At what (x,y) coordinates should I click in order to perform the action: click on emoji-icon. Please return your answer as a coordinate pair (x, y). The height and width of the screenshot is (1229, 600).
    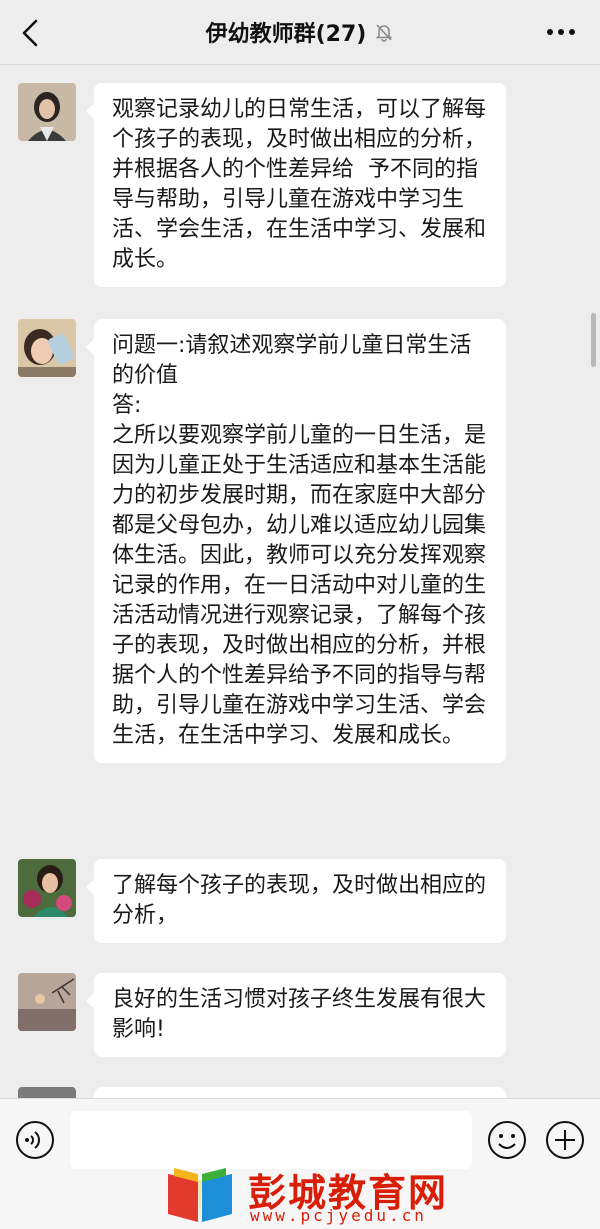
    Looking at the image, I should click on (507, 1140).